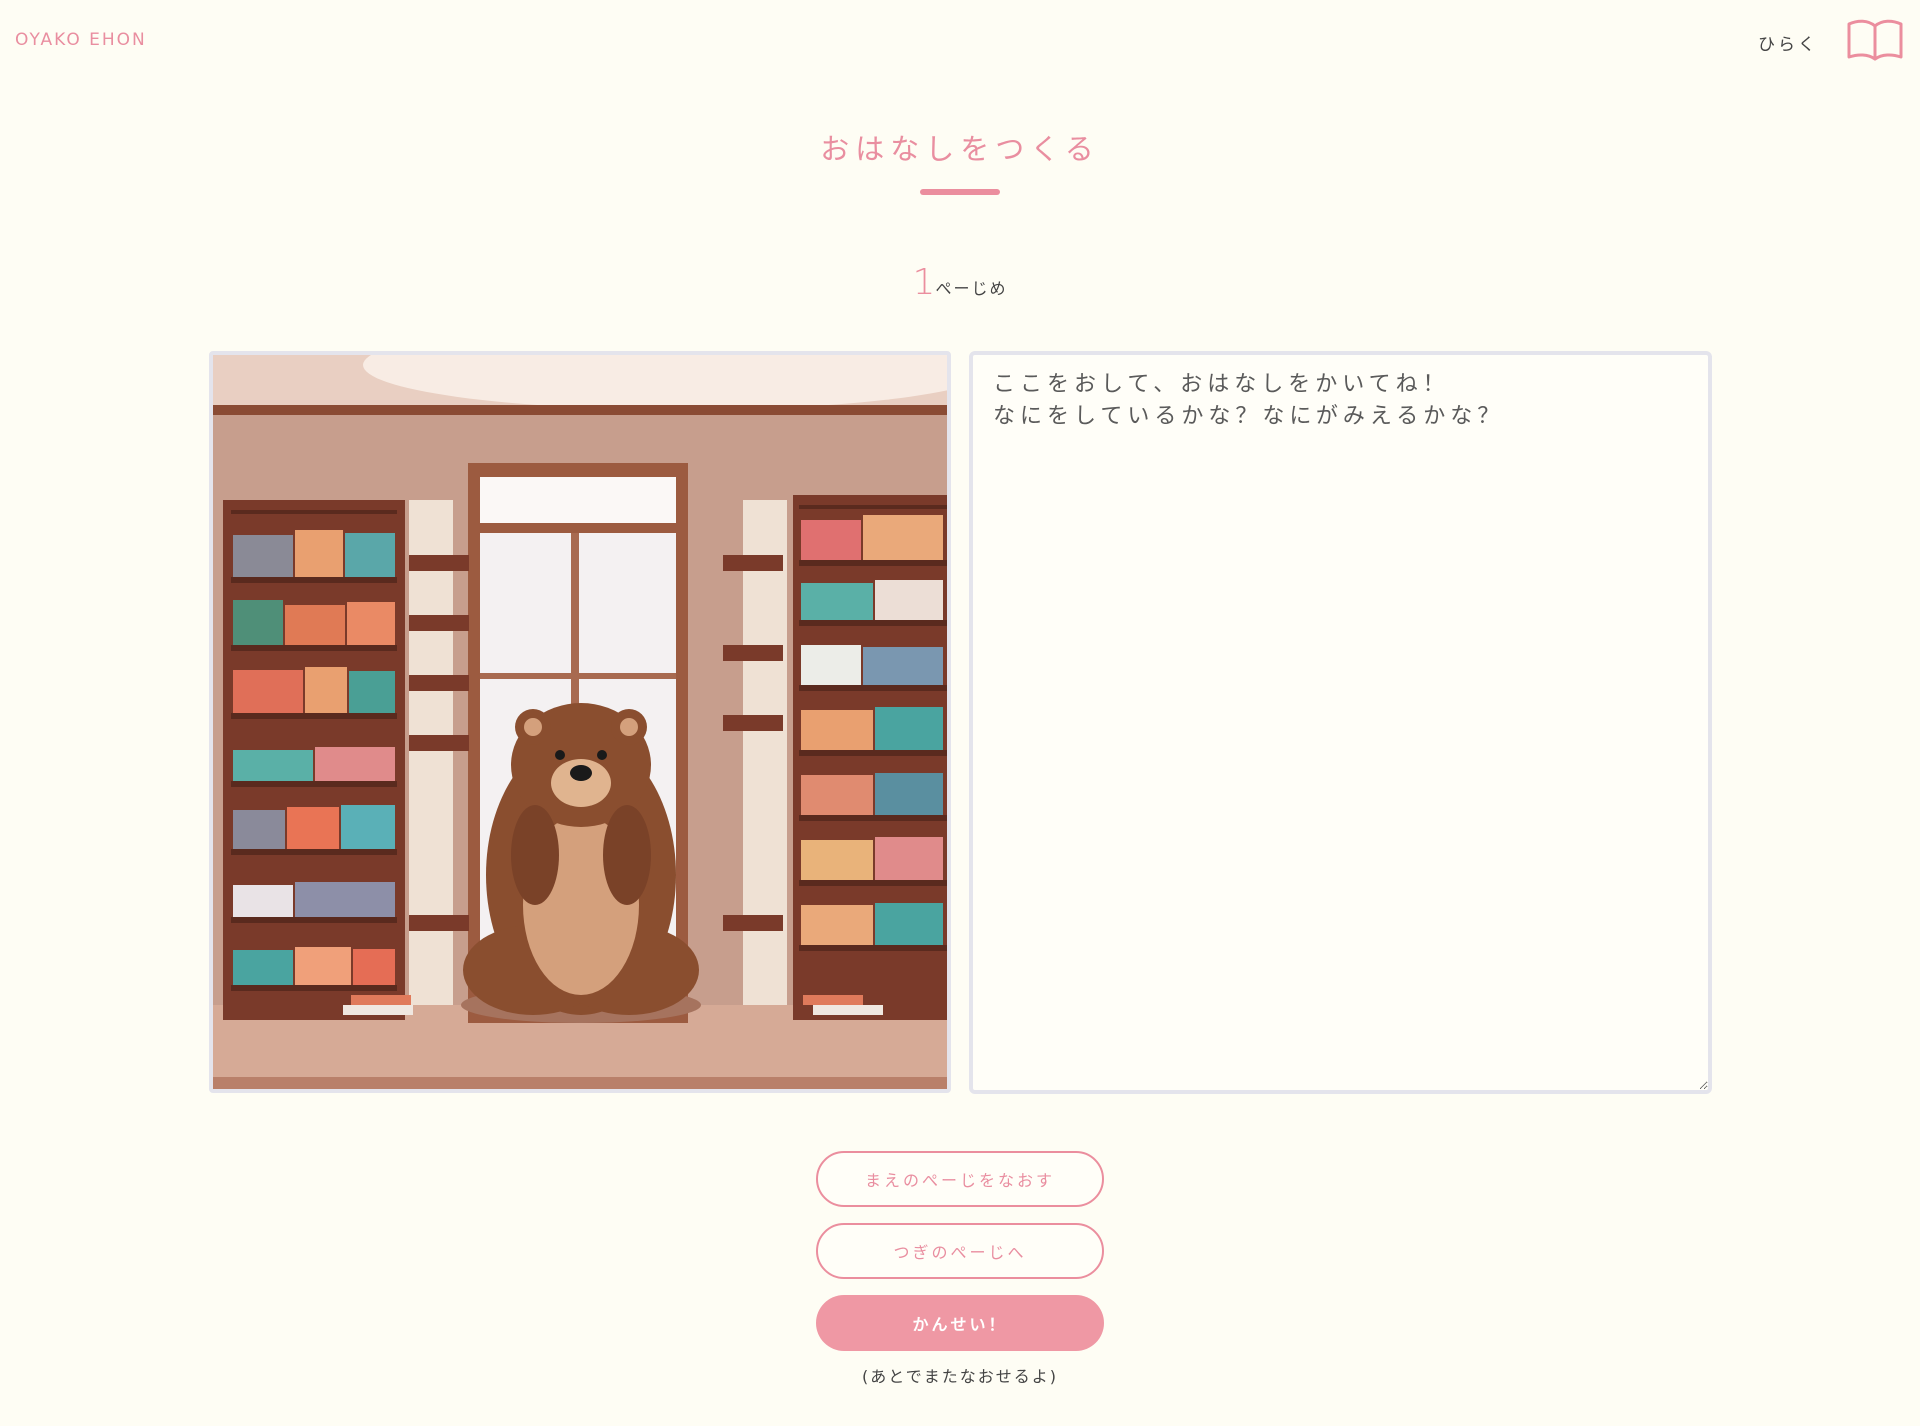  Describe the element at coordinates (971, 288) in the screenshot. I see `page-suffix: ぺーじめ` at that location.